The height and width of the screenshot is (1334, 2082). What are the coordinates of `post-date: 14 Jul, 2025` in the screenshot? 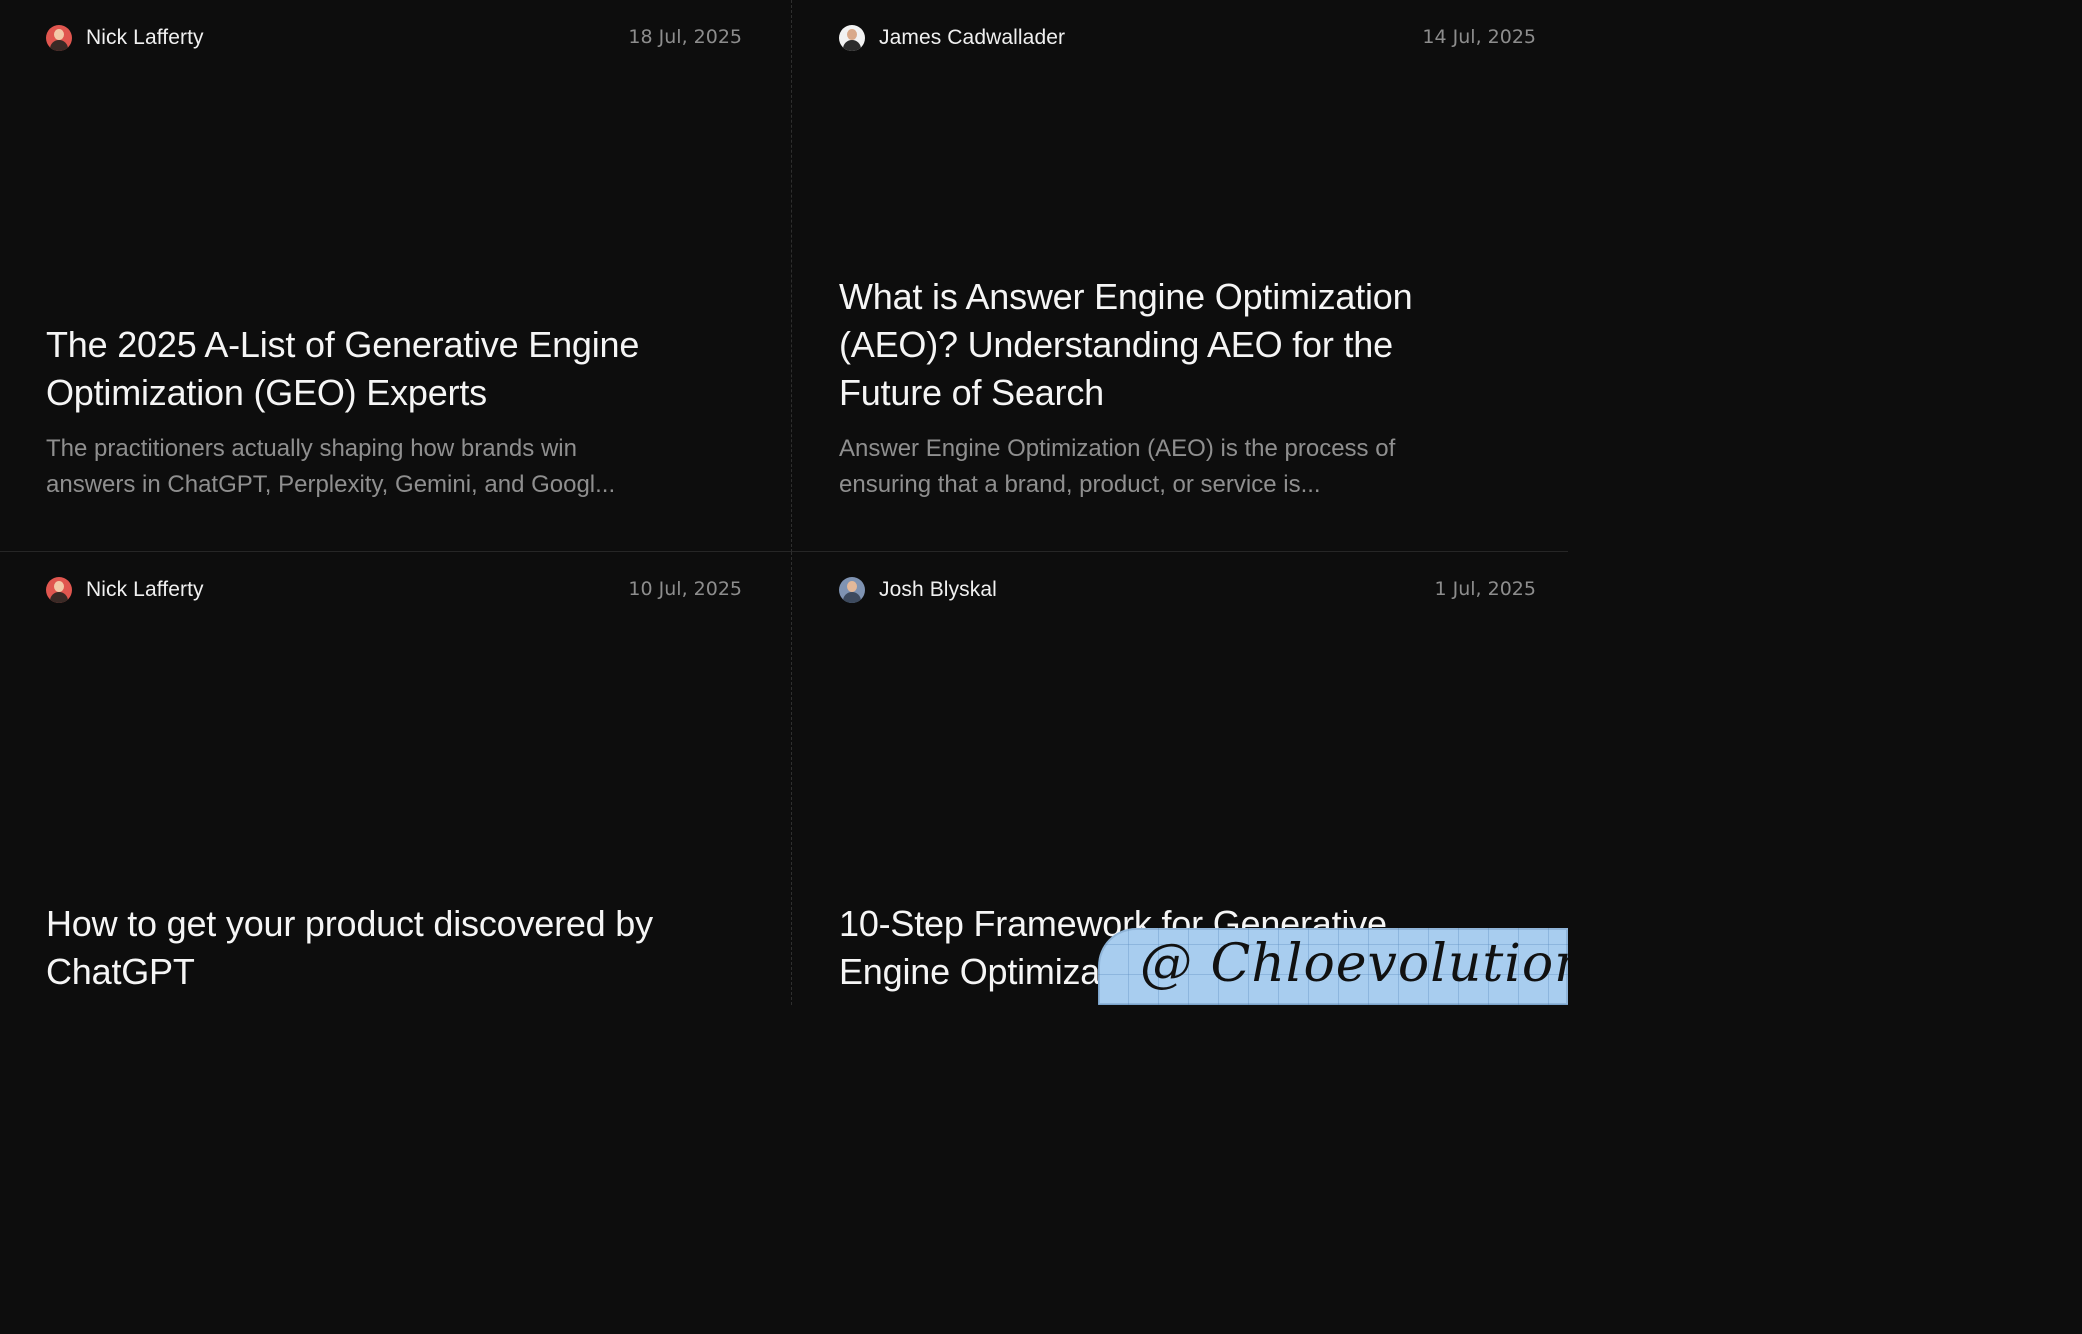 It's located at (1479, 37).